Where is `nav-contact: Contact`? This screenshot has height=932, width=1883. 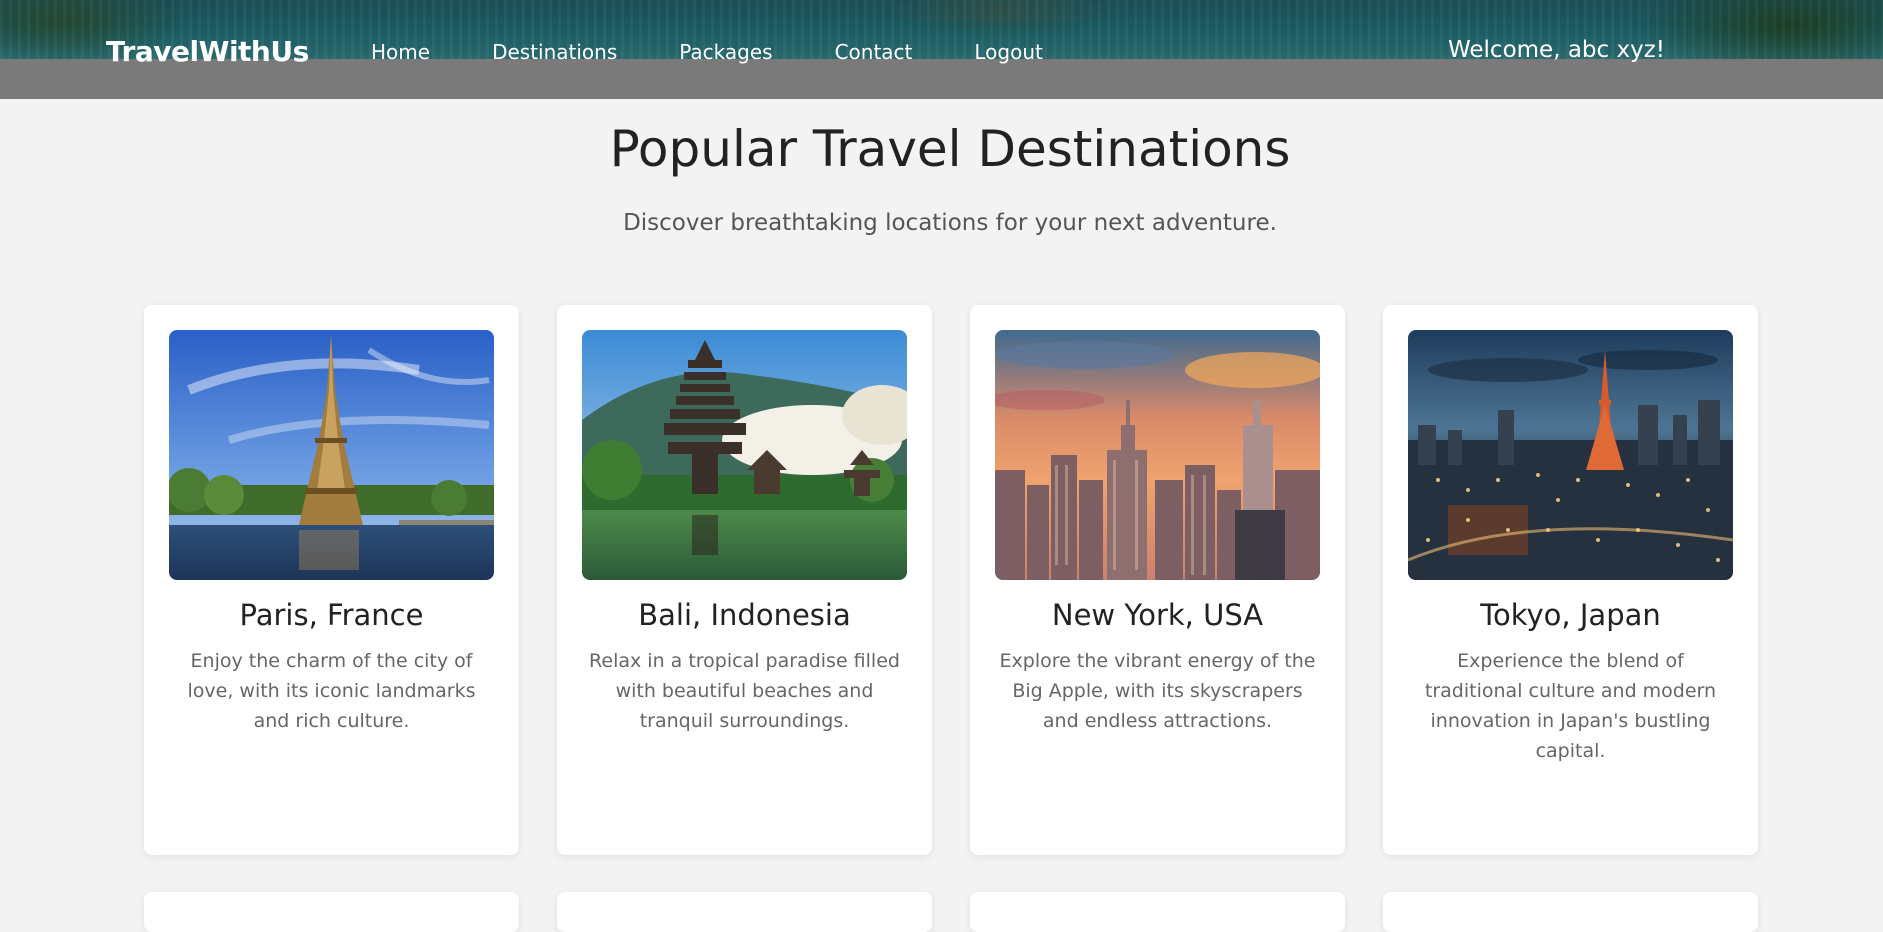
nav-contact: Contact is located at coordinates (874, 52).